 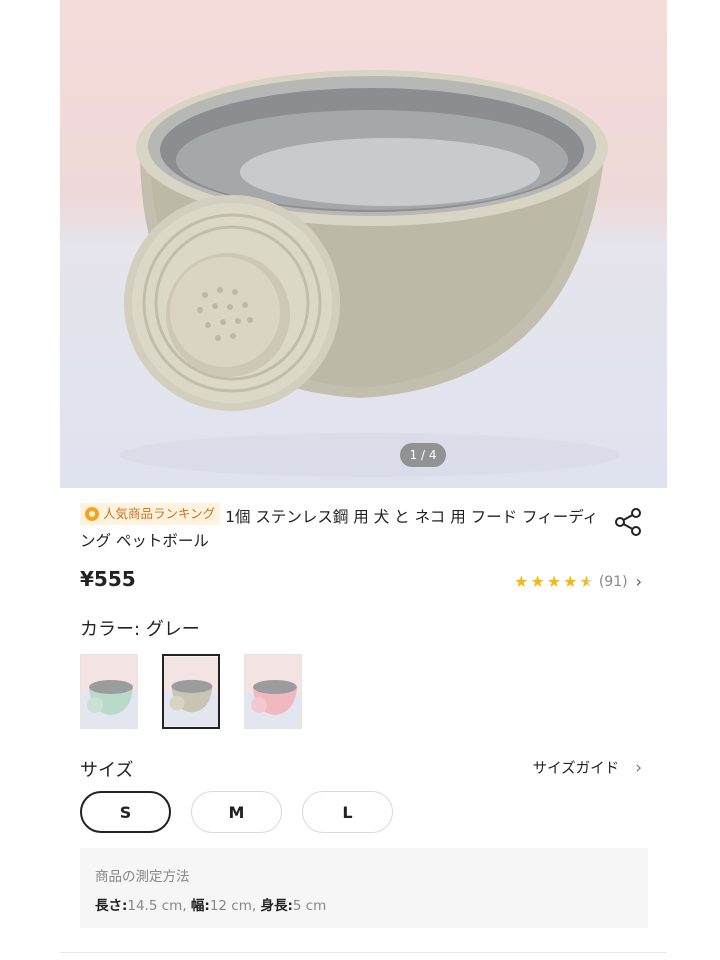 I want to click on measurement-box: 商品の測定方法 長さ:14.5 cm, 幅:12 cm, 身長:5 cm, so click(x=364, y=888).